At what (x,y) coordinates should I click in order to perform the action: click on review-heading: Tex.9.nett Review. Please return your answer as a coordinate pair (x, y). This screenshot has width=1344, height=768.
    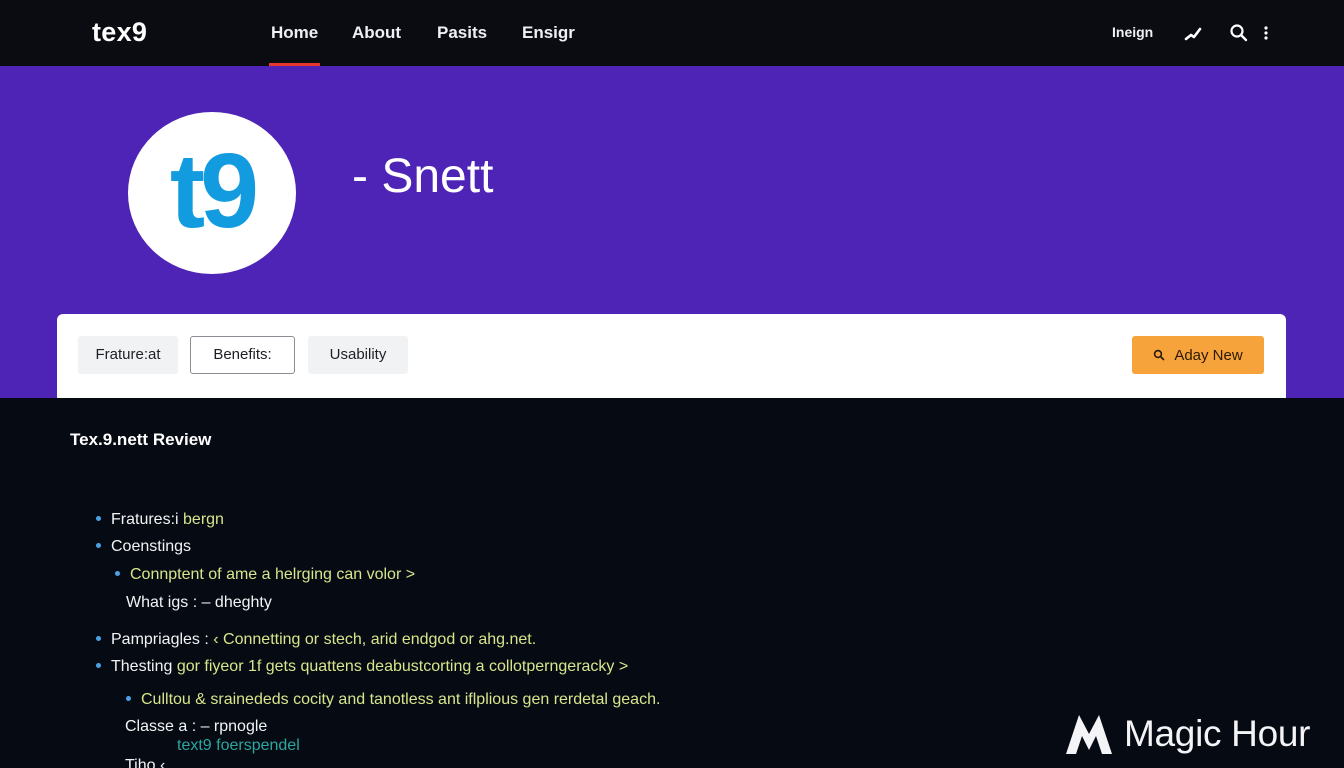
    Looking at the image, I should click on (141, 439).